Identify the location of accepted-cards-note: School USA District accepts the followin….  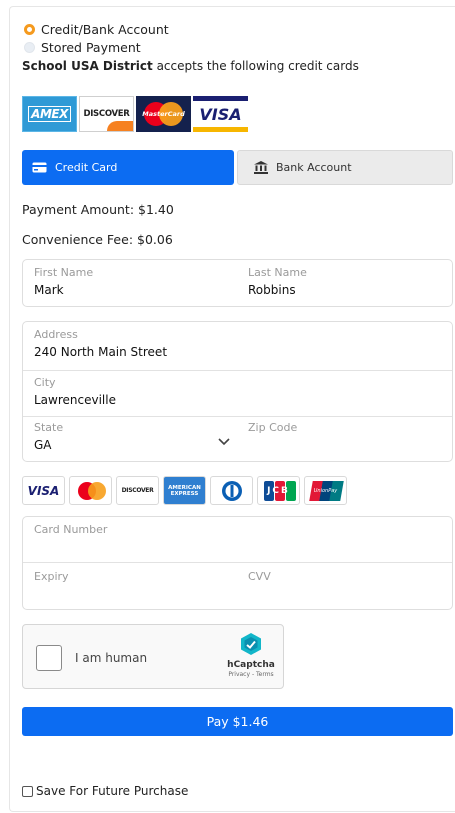
(190, 66).